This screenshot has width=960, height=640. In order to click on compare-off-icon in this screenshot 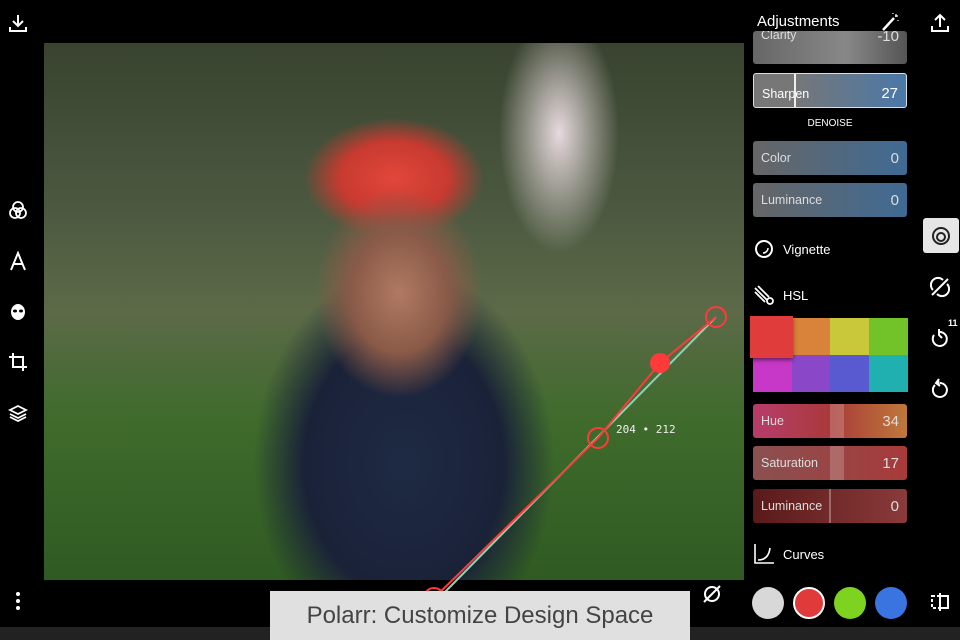, I will do `click(712, 594)`.